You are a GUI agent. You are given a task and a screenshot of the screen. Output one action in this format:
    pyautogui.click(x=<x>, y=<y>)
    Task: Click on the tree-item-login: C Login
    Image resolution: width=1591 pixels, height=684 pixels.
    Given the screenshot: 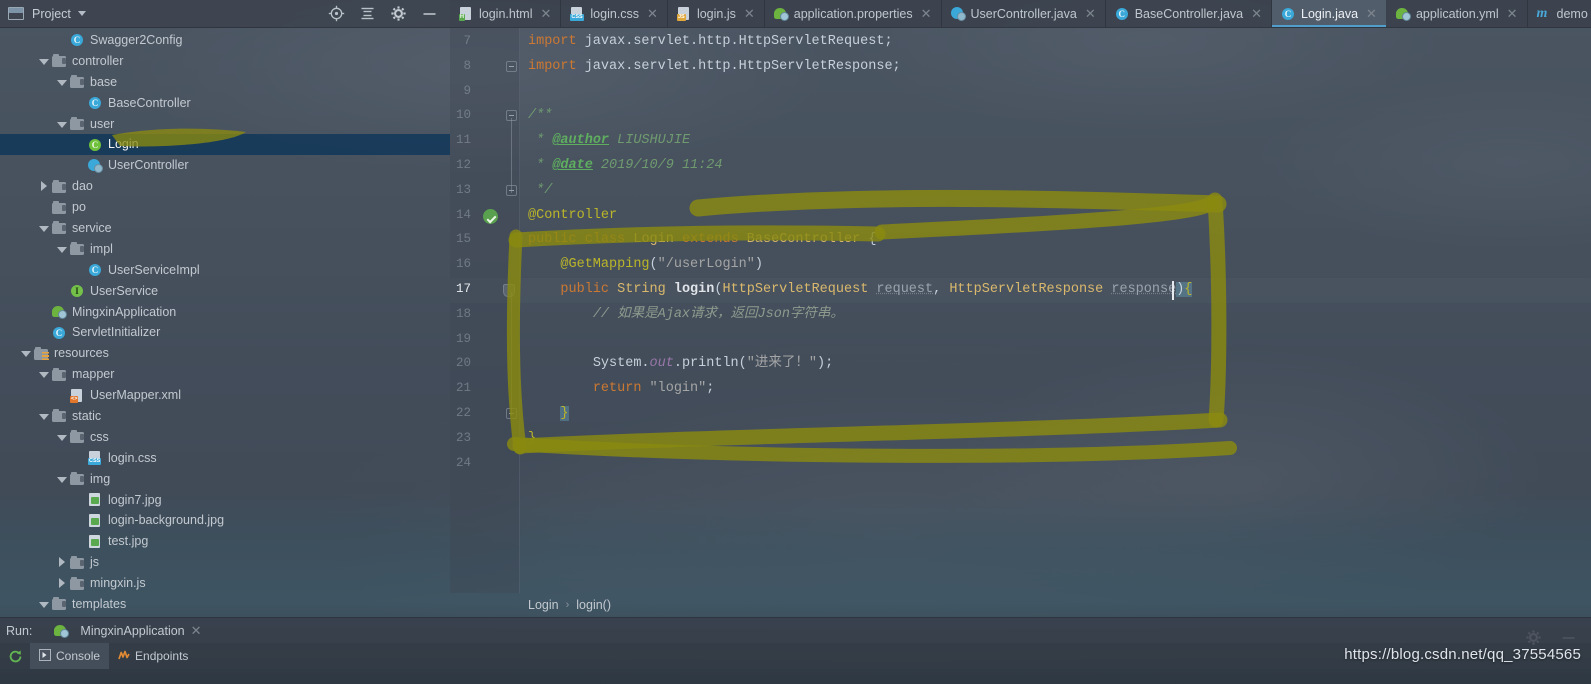 What is the action you would take?
    pyautogui.click(x=225, y=145)
    